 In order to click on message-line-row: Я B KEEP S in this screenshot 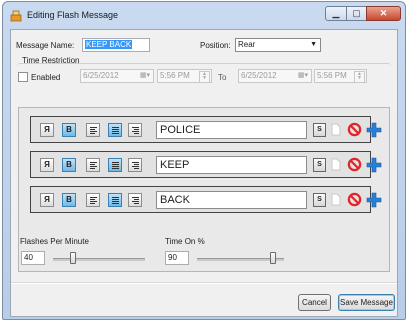, I will do `click(206, 164)`.